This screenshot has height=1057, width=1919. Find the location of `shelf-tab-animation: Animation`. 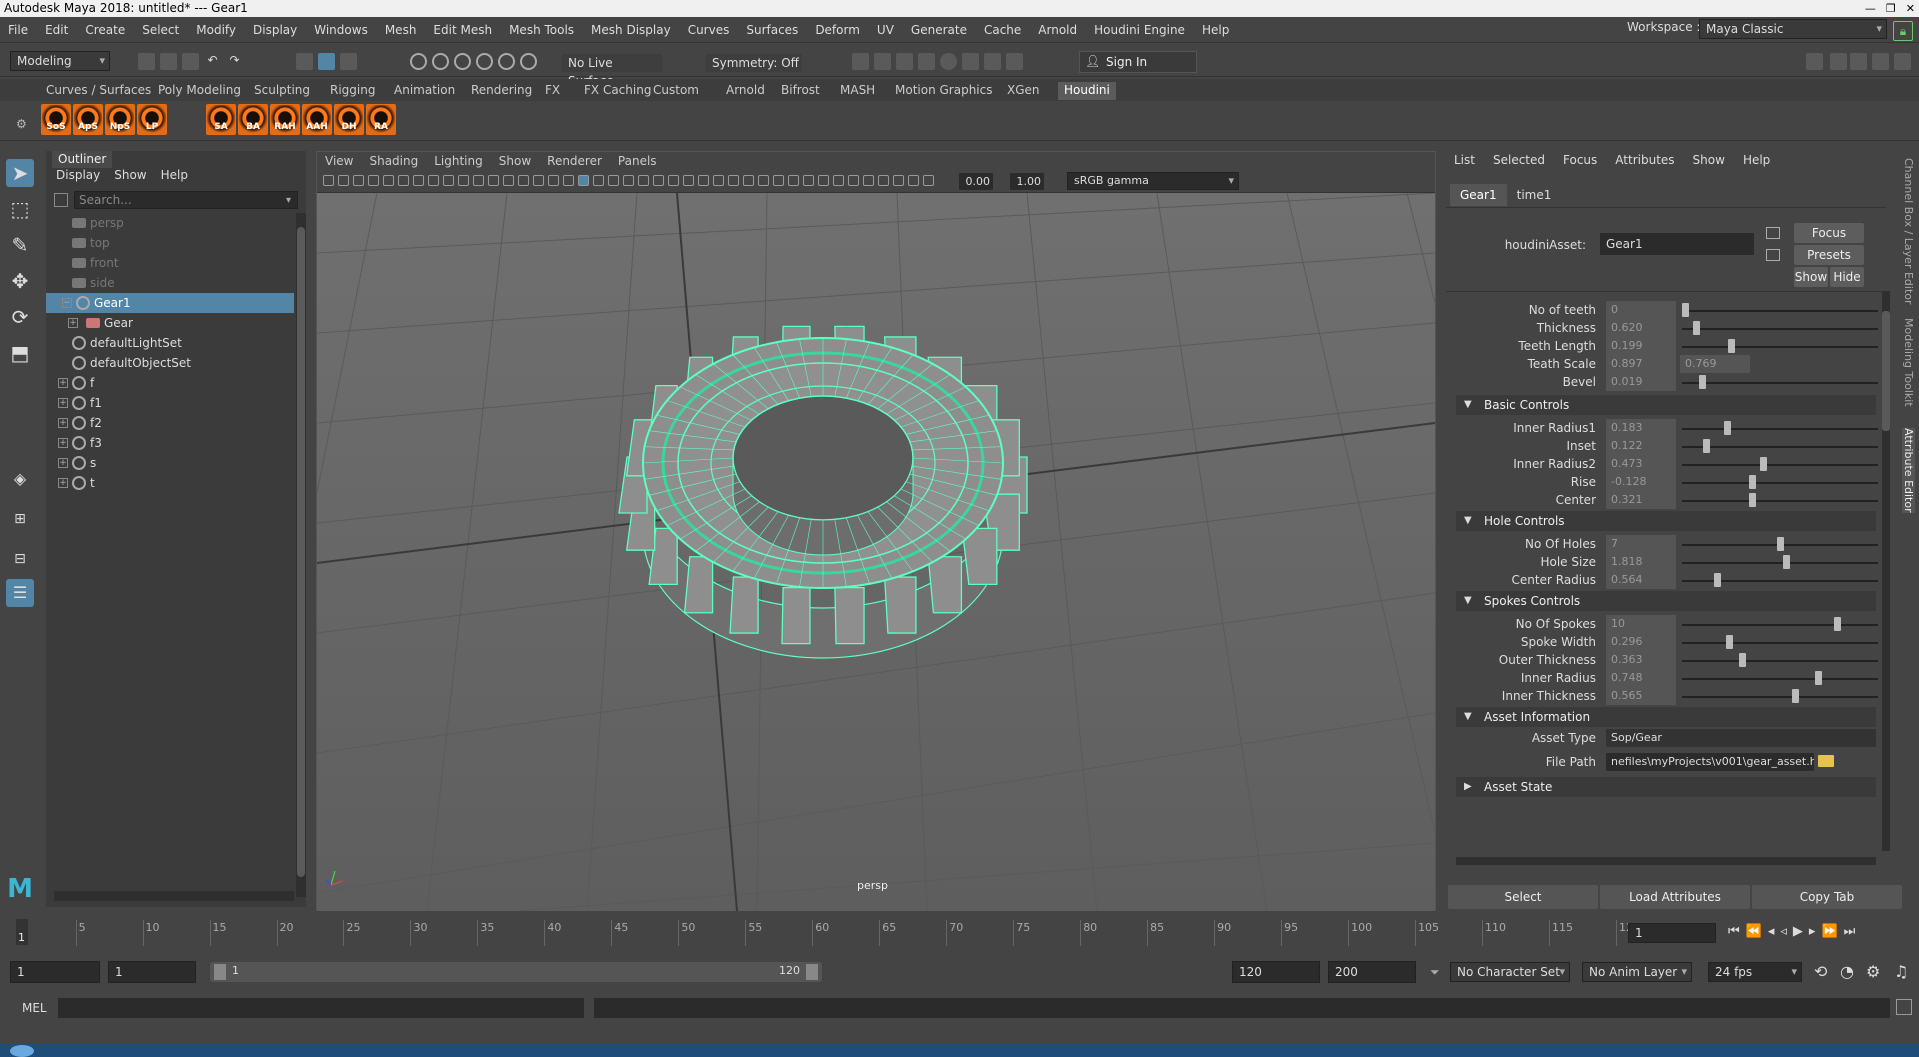

shelf-tab-animation: Animation is located at coordinates (424, 91).